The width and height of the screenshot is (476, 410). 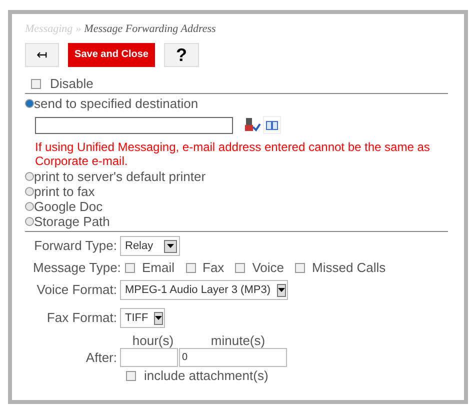 I want to click on warning-message: If using Unified Messaging, e-mail address entered cannot be the same as Corporate e-mail., so click(x=233, y=154).